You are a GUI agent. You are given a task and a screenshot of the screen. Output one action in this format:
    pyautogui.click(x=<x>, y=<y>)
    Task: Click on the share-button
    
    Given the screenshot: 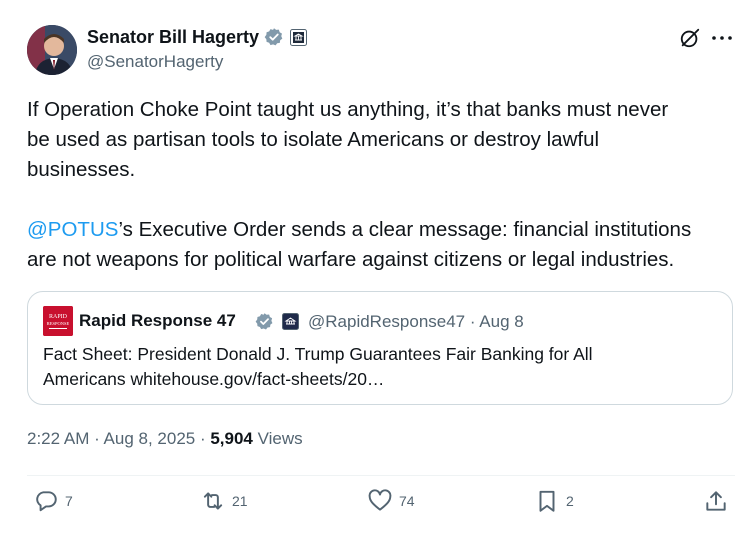 What is the action you would take?
    pyautogui.click(x=716, y=501)
    